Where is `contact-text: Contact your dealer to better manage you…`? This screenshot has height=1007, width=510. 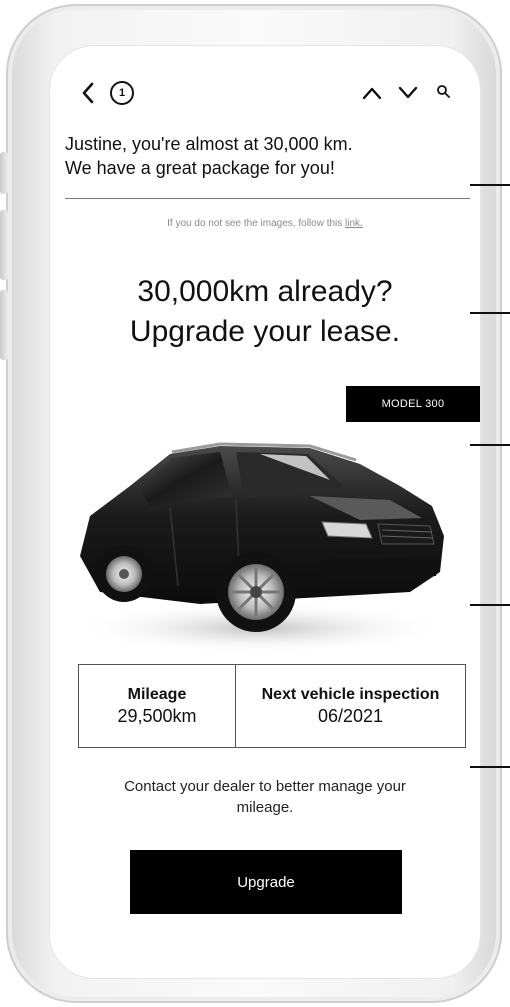
contact-text: Contact your dealer to better manage you… is located at coordinates (265, 797).